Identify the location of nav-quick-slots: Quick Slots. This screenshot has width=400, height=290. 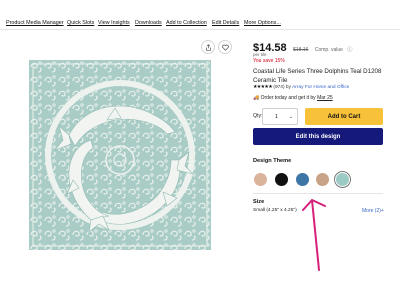
(80, 23).